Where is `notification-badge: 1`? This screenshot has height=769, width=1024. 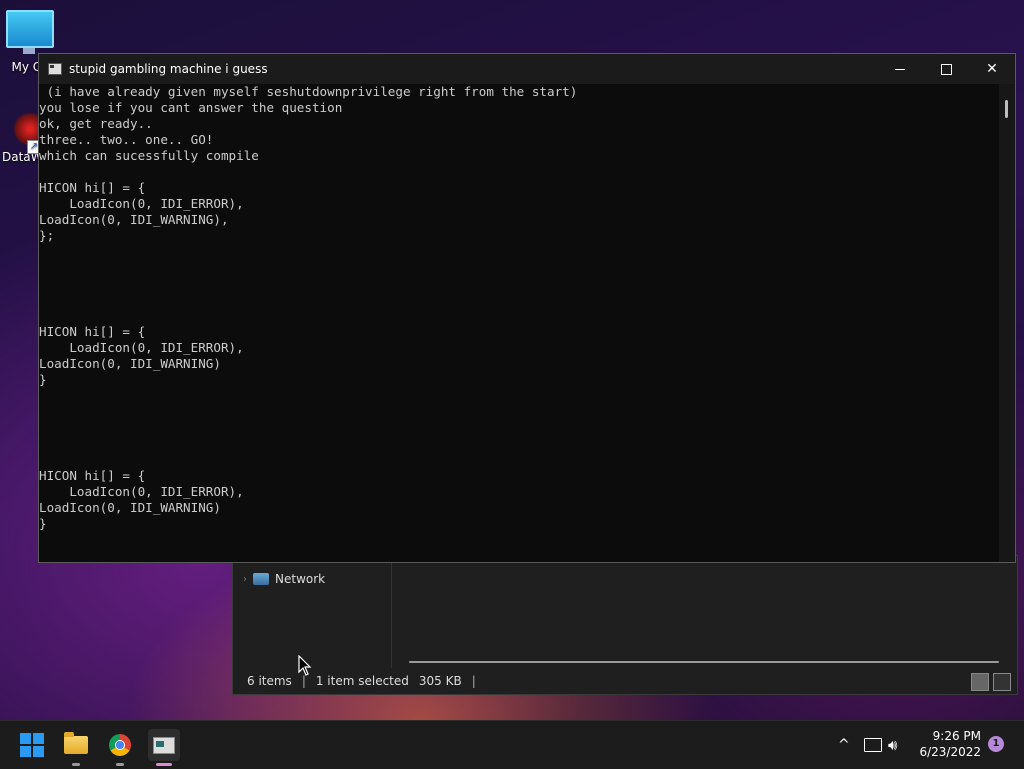 notification-badge: 1 is located at coordinates (996, 744).